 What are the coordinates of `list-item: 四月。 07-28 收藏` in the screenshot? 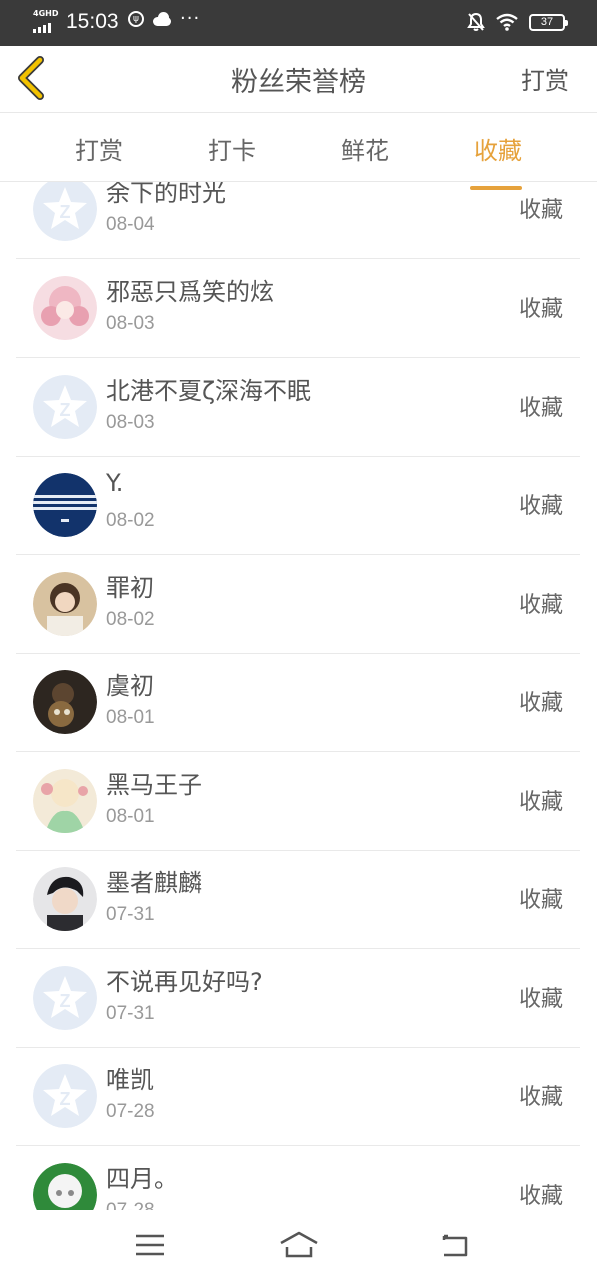 It's located at (298, 1178).